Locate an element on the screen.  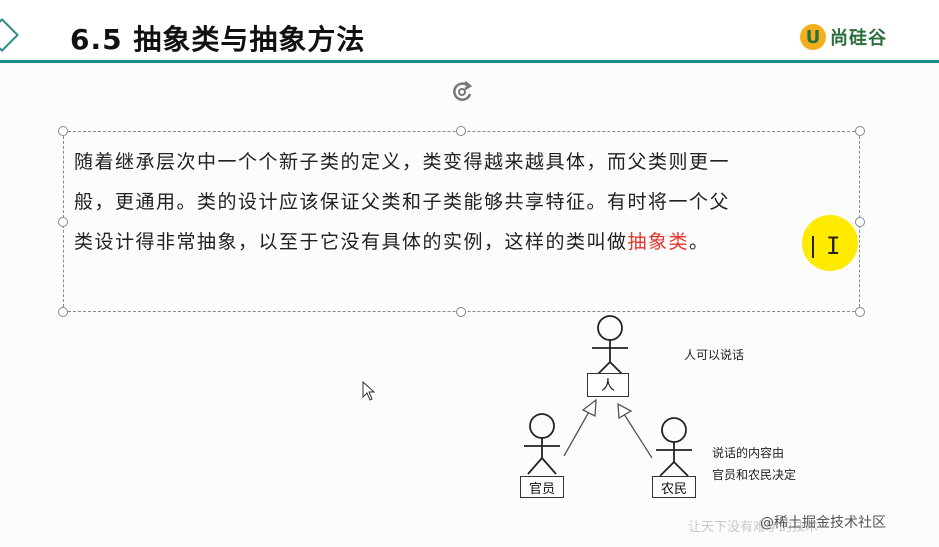
inheritance-arrow-right is located at coordinates (635, 430).